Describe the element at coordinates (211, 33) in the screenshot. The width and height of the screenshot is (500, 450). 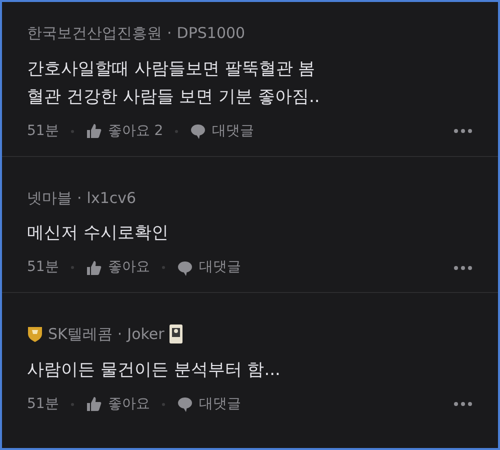
I see `nickname: DPS1000` at that location.